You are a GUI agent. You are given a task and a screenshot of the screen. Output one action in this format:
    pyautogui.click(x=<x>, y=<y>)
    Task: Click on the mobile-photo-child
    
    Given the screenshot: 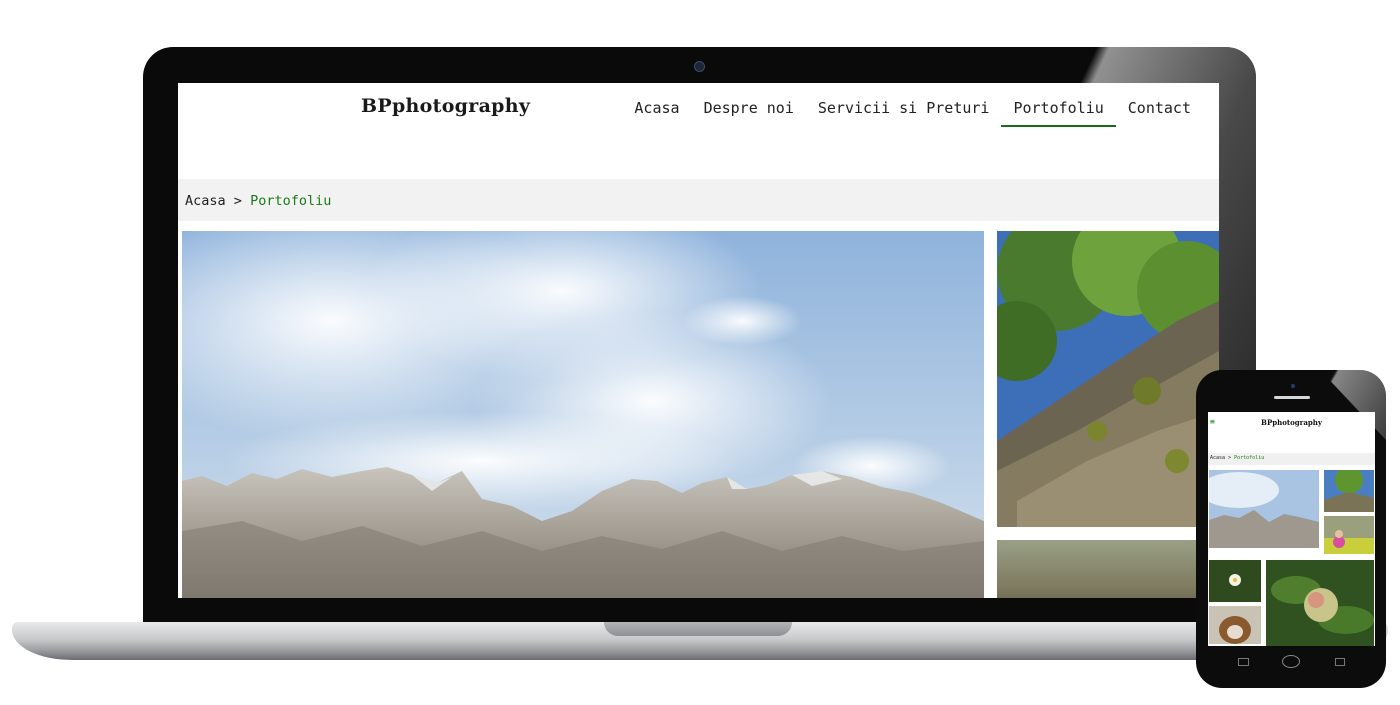 What is the action you would take?
    pyautogui.click(x=1349, y=535)
    